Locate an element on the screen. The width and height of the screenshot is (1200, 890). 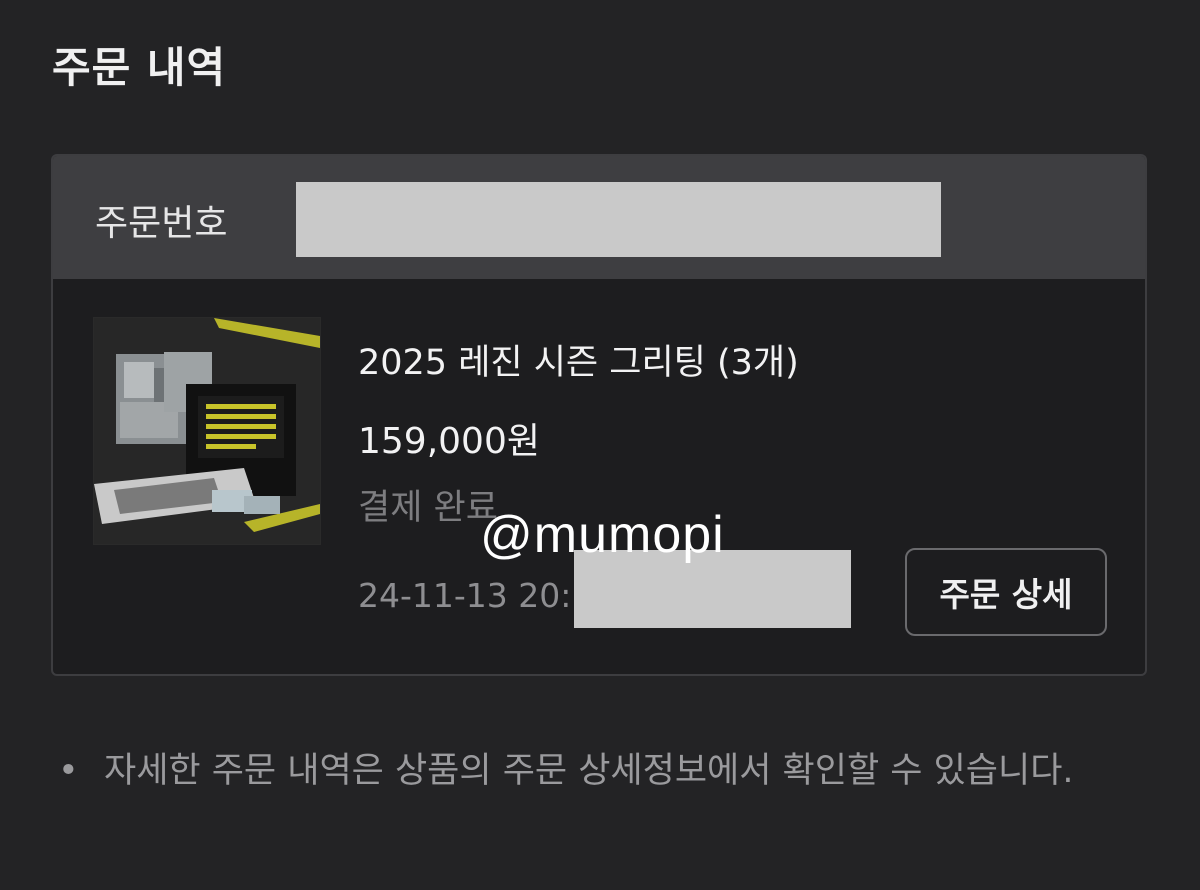
order-date: 24-11-13 20: is located at coordinates (465, 595).